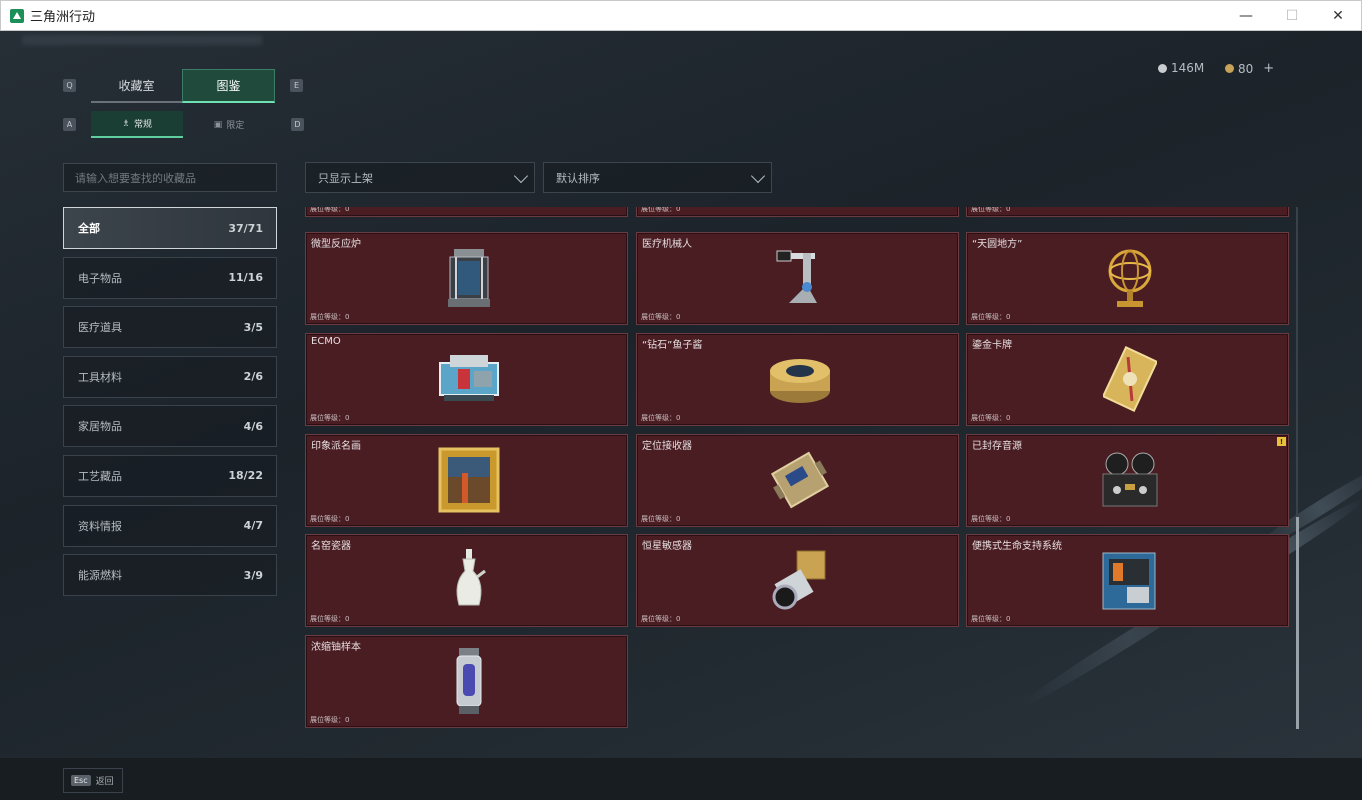 Image resolution: width=1362 pixels, height=800 pixels. Describe the element at coordinates (1162, 68) in the screenshot. I see `money-coin-icon` at that location.